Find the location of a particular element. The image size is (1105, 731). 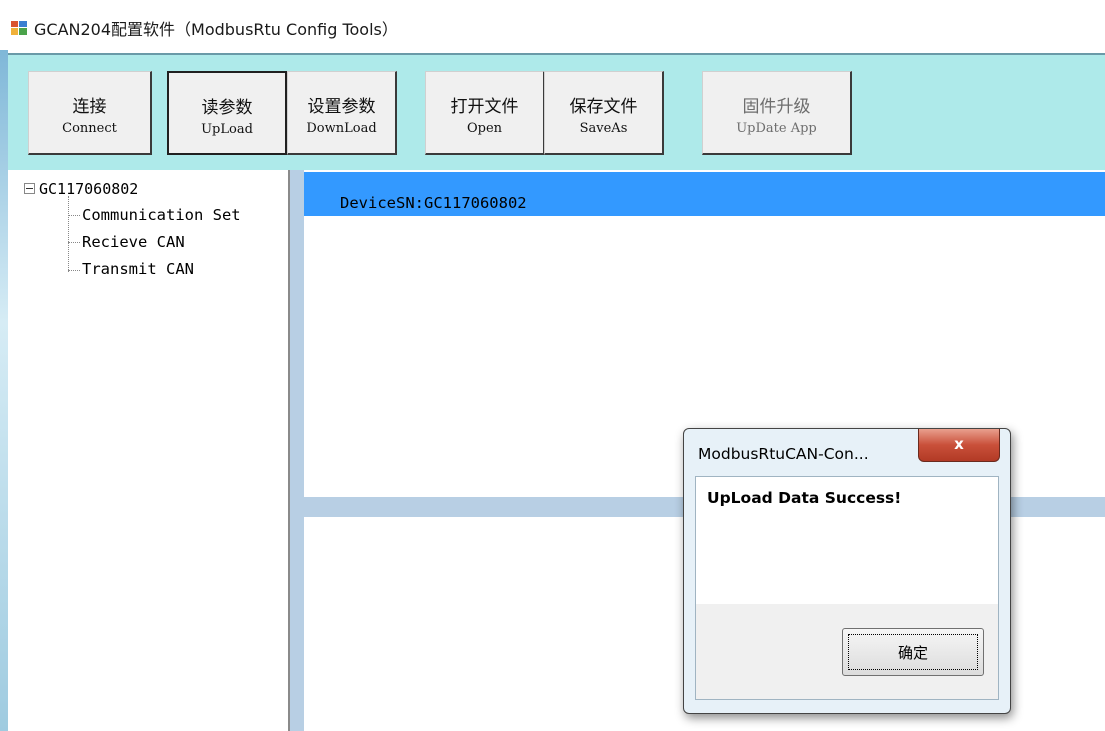

dialog-footer: 确定 is located at coordinates (847, 652).